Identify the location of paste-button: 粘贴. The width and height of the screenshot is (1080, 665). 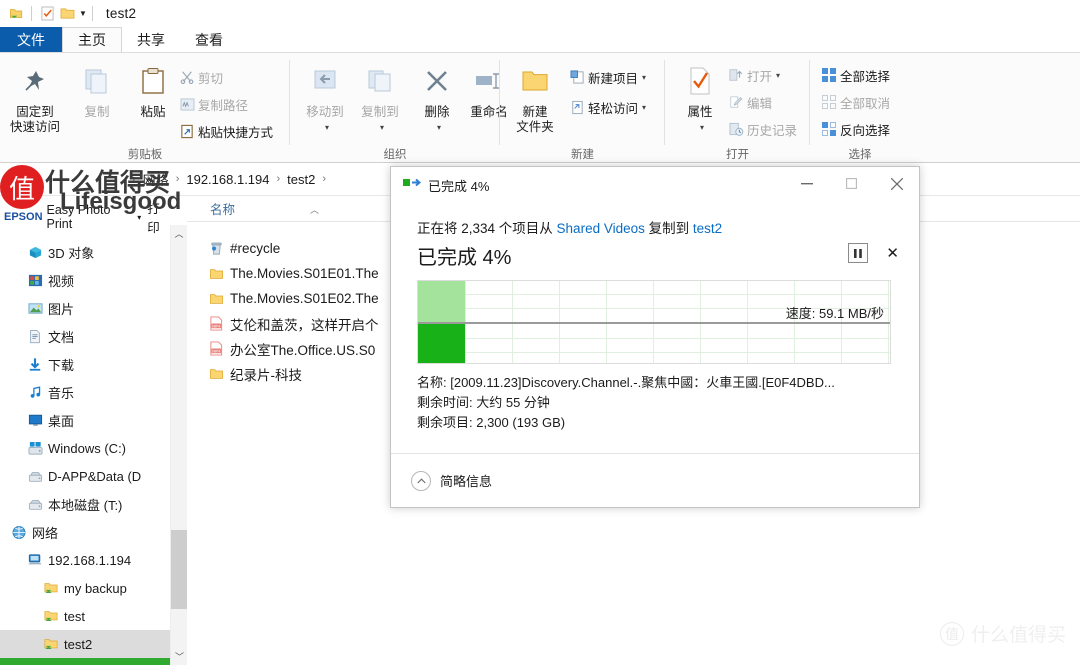
(153, 90).